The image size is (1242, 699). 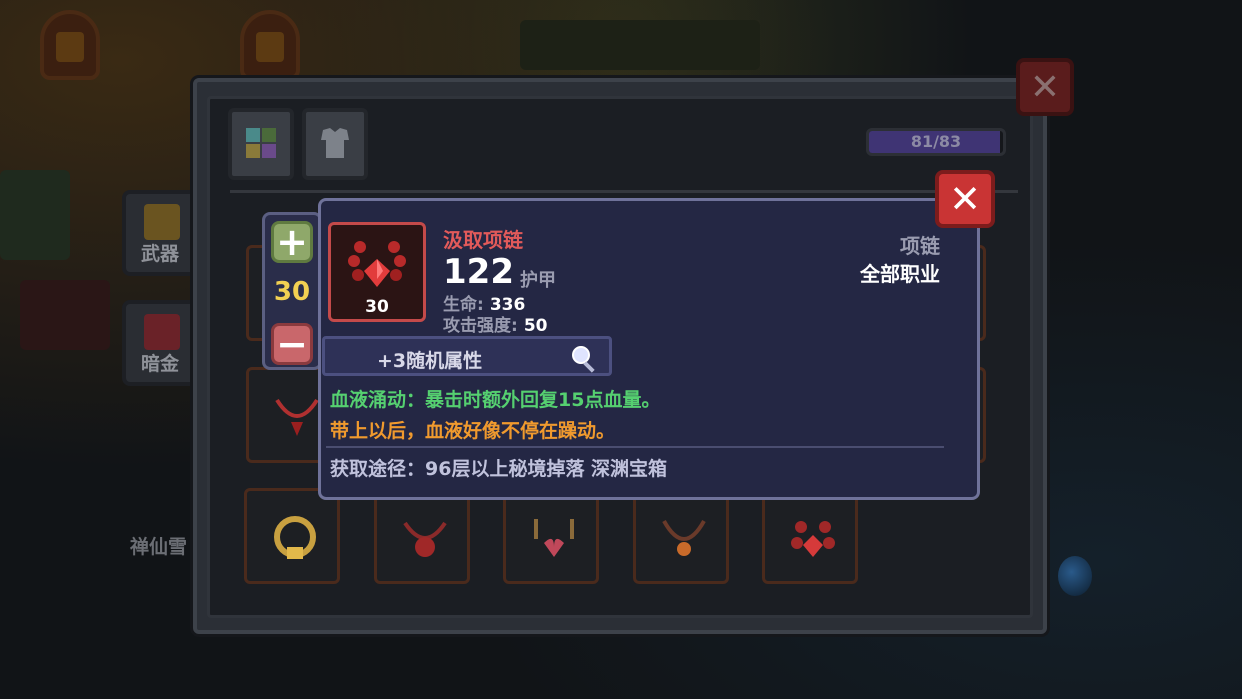 What do you see at coordinates (583, 359) in the screenshot?
I see `magnifier-icon` at bounding box center [583, 359].